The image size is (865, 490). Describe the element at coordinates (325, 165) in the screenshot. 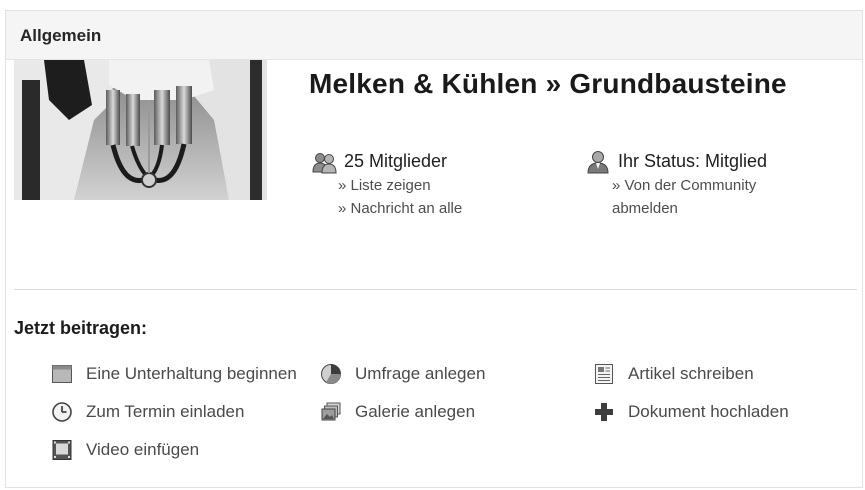

I see `members-icon` at that location.